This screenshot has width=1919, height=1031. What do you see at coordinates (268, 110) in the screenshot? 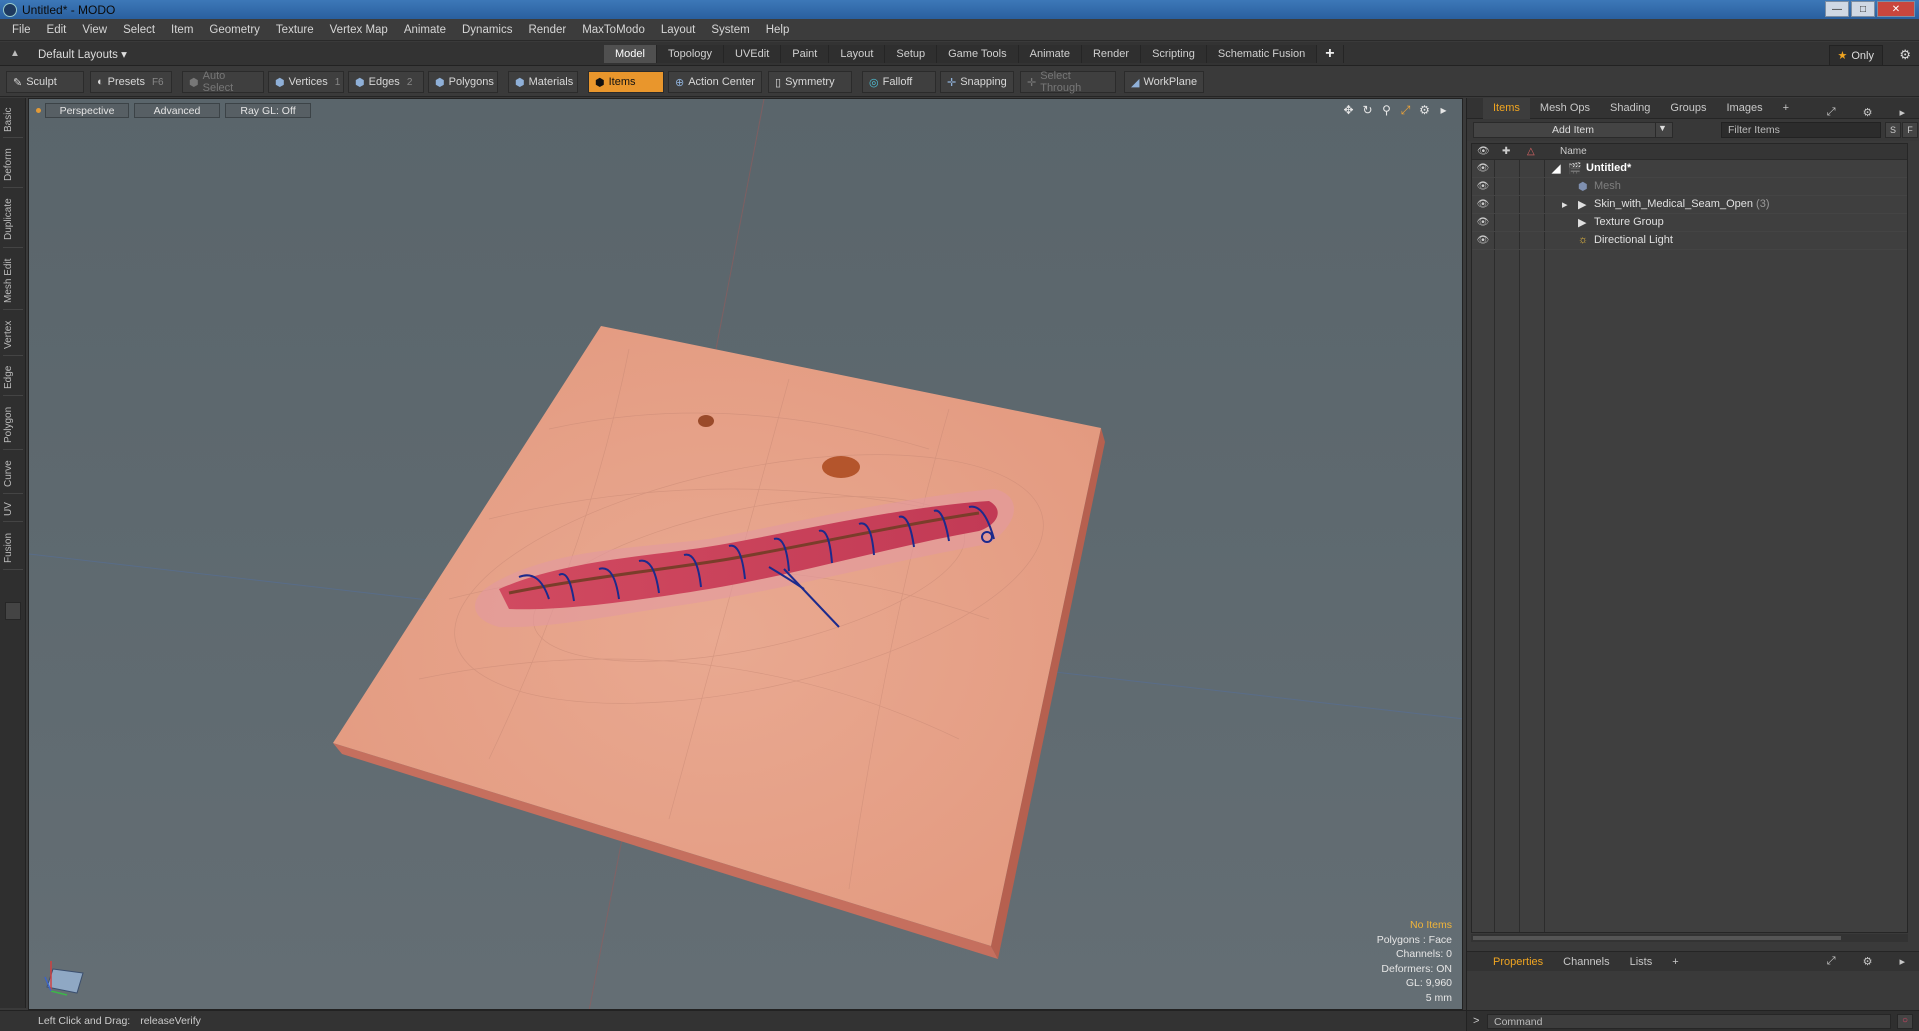
I see `raygl-toggle: Ray GL: Off` at bounding box center [268, 110].